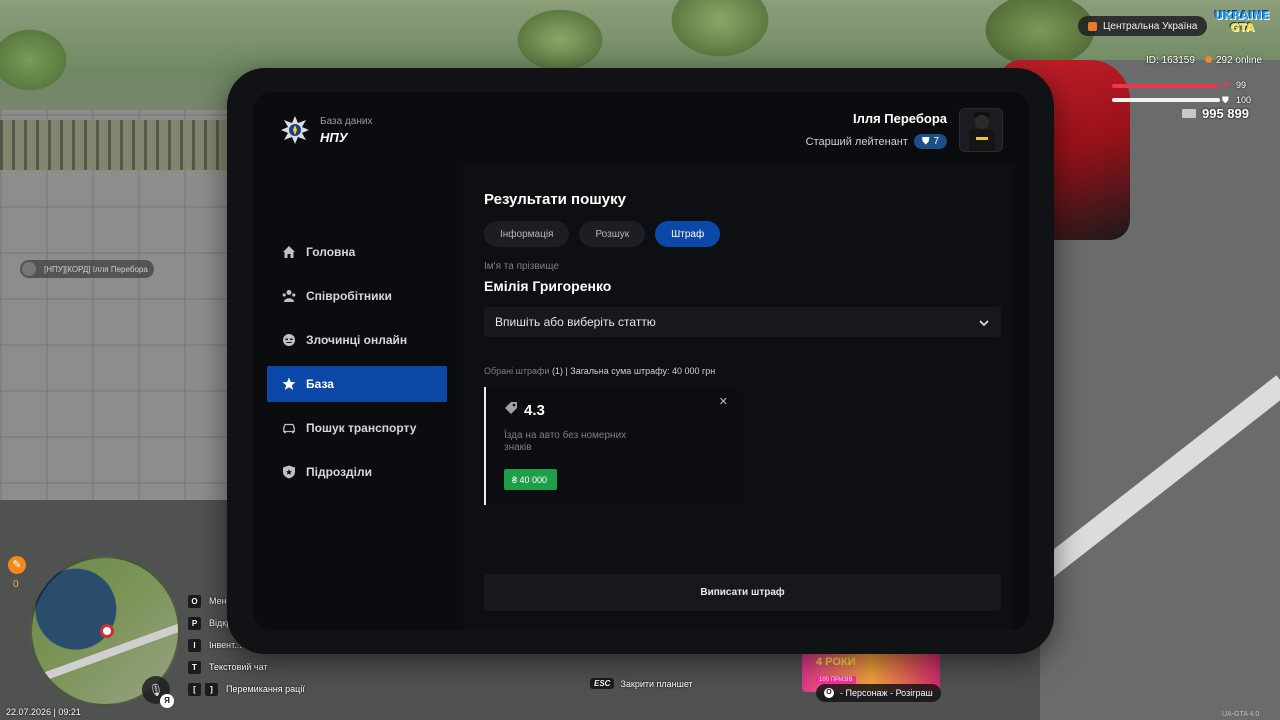 The width and height of the screenshot is (1280, 720). I want to click on shield-icon, so click(289, 472).